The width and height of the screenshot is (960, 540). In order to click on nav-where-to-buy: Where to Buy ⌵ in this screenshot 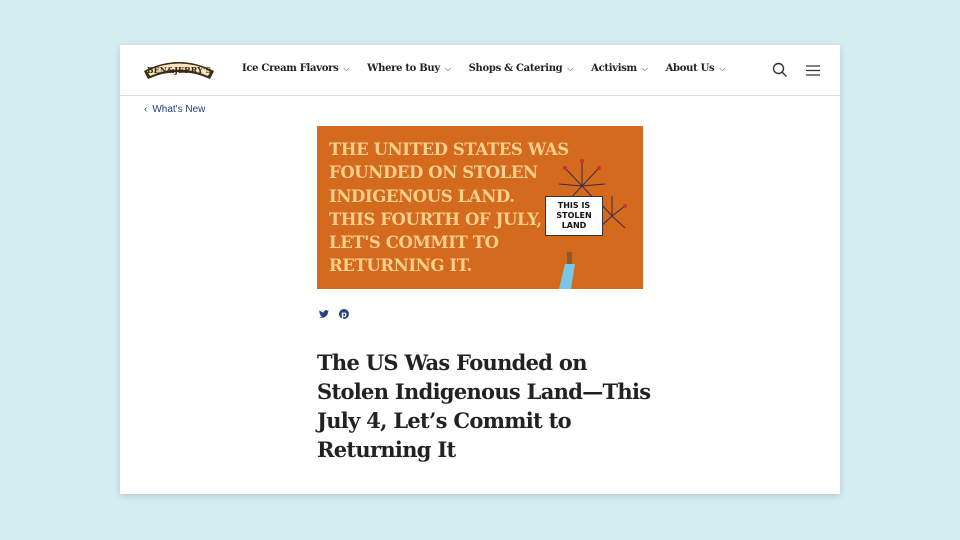, I will do `click(409, 68)`.